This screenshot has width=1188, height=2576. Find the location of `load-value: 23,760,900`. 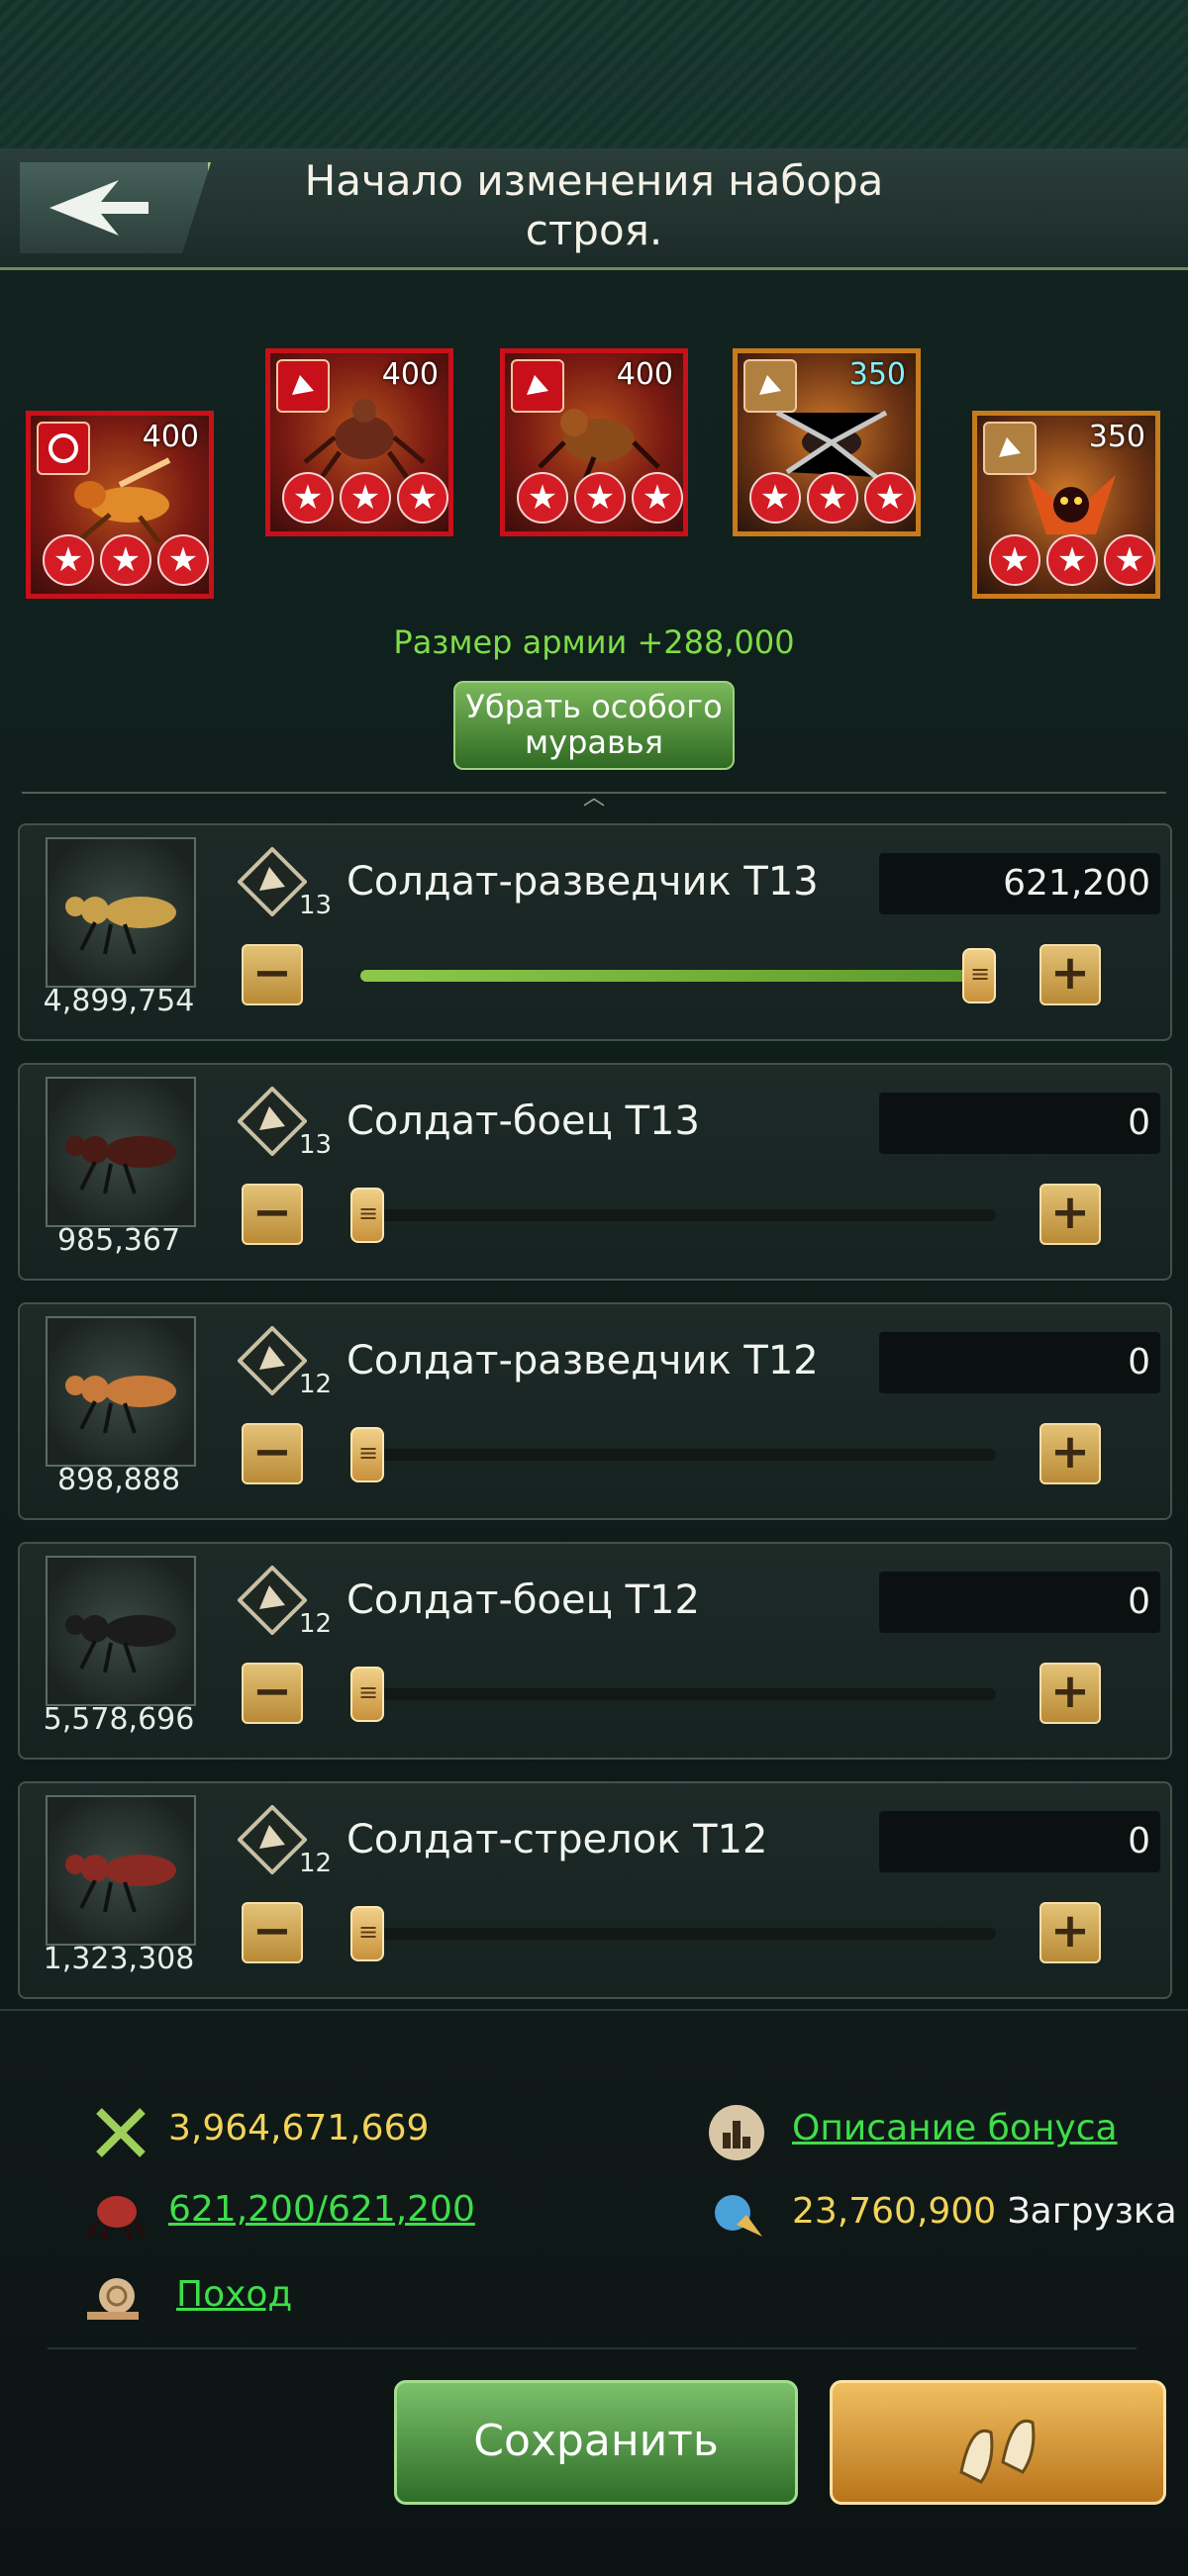

load-value: 23,760,900 is located at coordinates (894, 2211).